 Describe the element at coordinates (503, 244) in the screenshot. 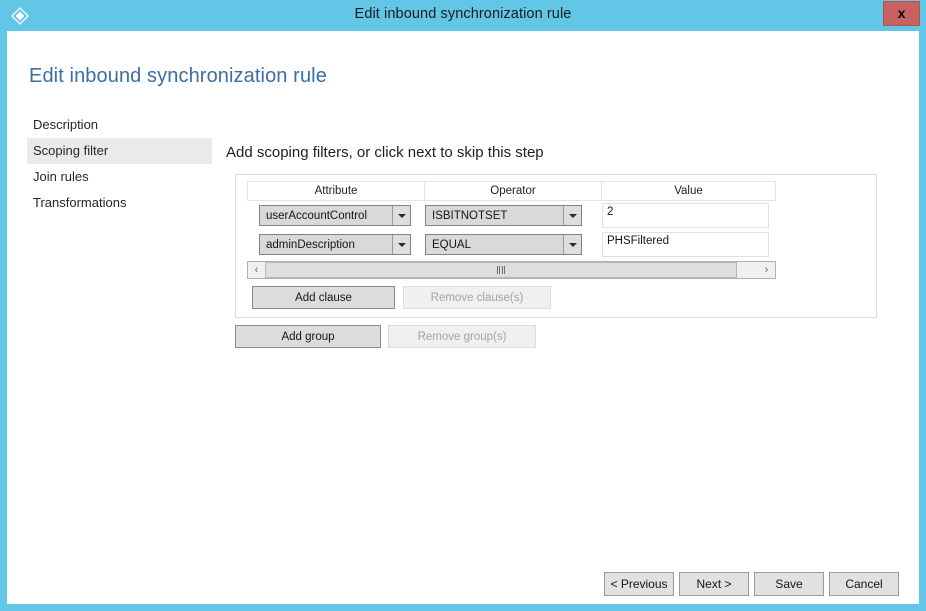

I see `operator-select: EQUAL` at that location.